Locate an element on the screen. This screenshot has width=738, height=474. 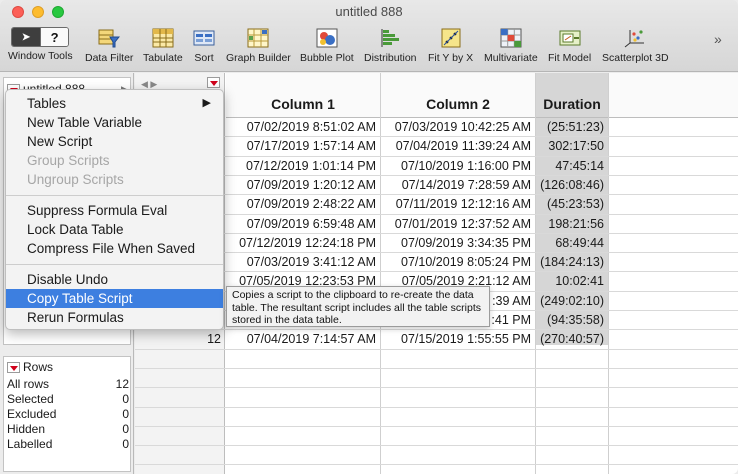
rows-stat-row: Labelled 0 is located at coordinates (68, 444).